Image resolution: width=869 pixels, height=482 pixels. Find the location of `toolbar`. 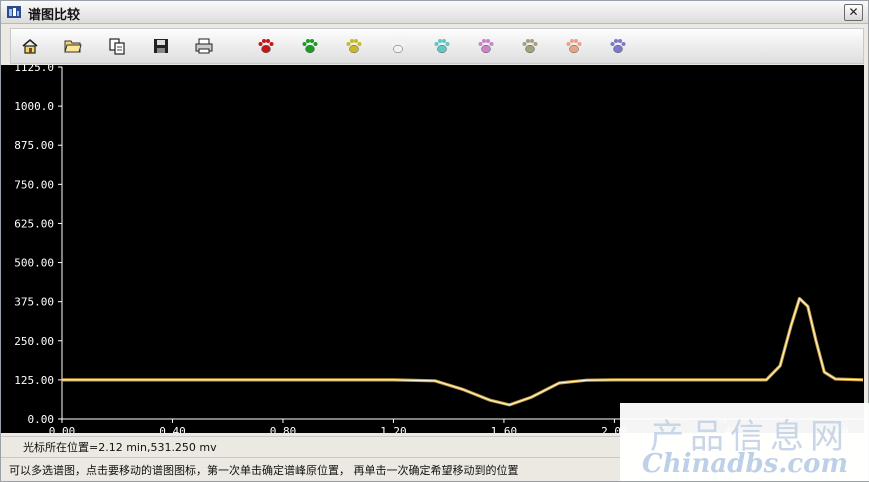

toolbar is located at coordinates (437, 46).